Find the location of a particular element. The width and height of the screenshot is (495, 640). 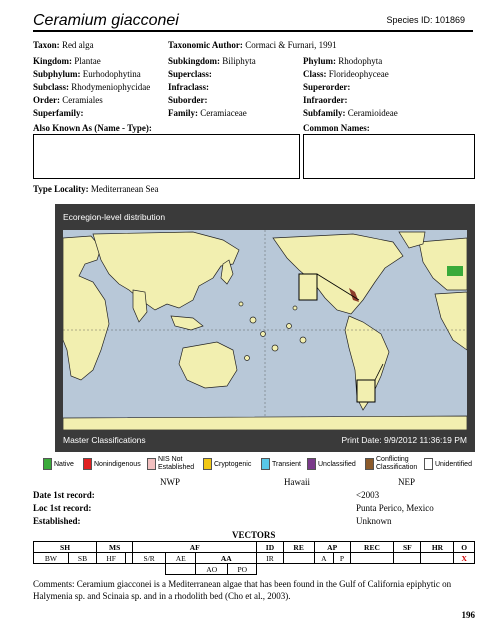

aka-box is located at coordinates (166, 156).